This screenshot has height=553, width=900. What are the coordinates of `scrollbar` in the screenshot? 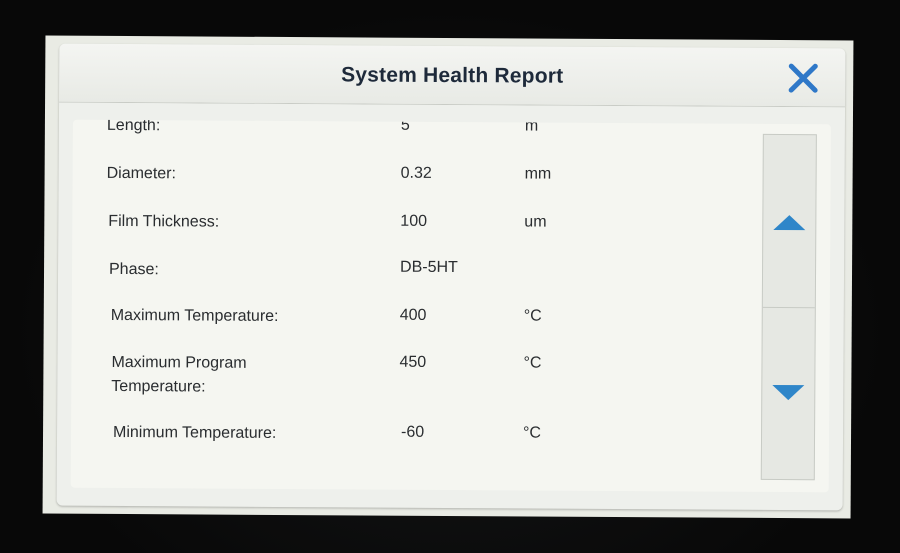 It's located at (788, 307).